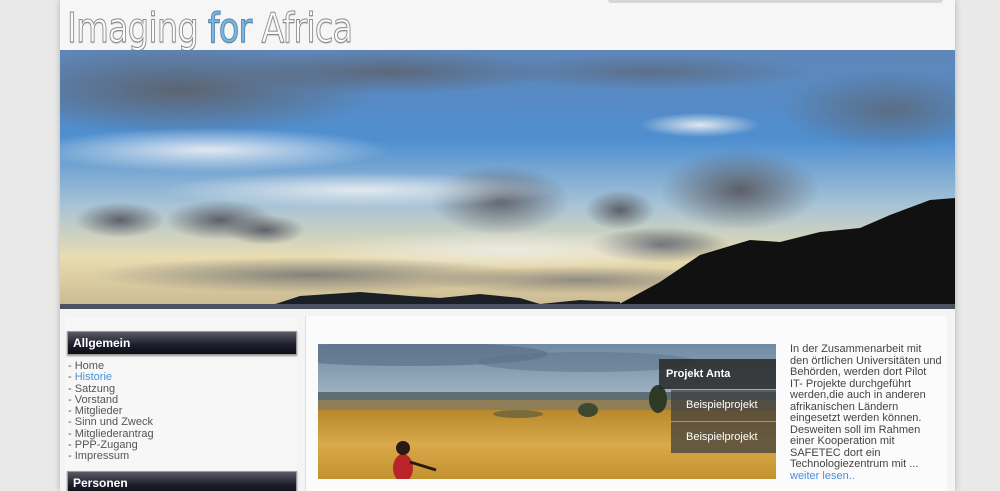 Image resolution: width=1000 pixels, height=491 pixels. I want to click on site-logo: Imaging for Africa, so click(210, 28).